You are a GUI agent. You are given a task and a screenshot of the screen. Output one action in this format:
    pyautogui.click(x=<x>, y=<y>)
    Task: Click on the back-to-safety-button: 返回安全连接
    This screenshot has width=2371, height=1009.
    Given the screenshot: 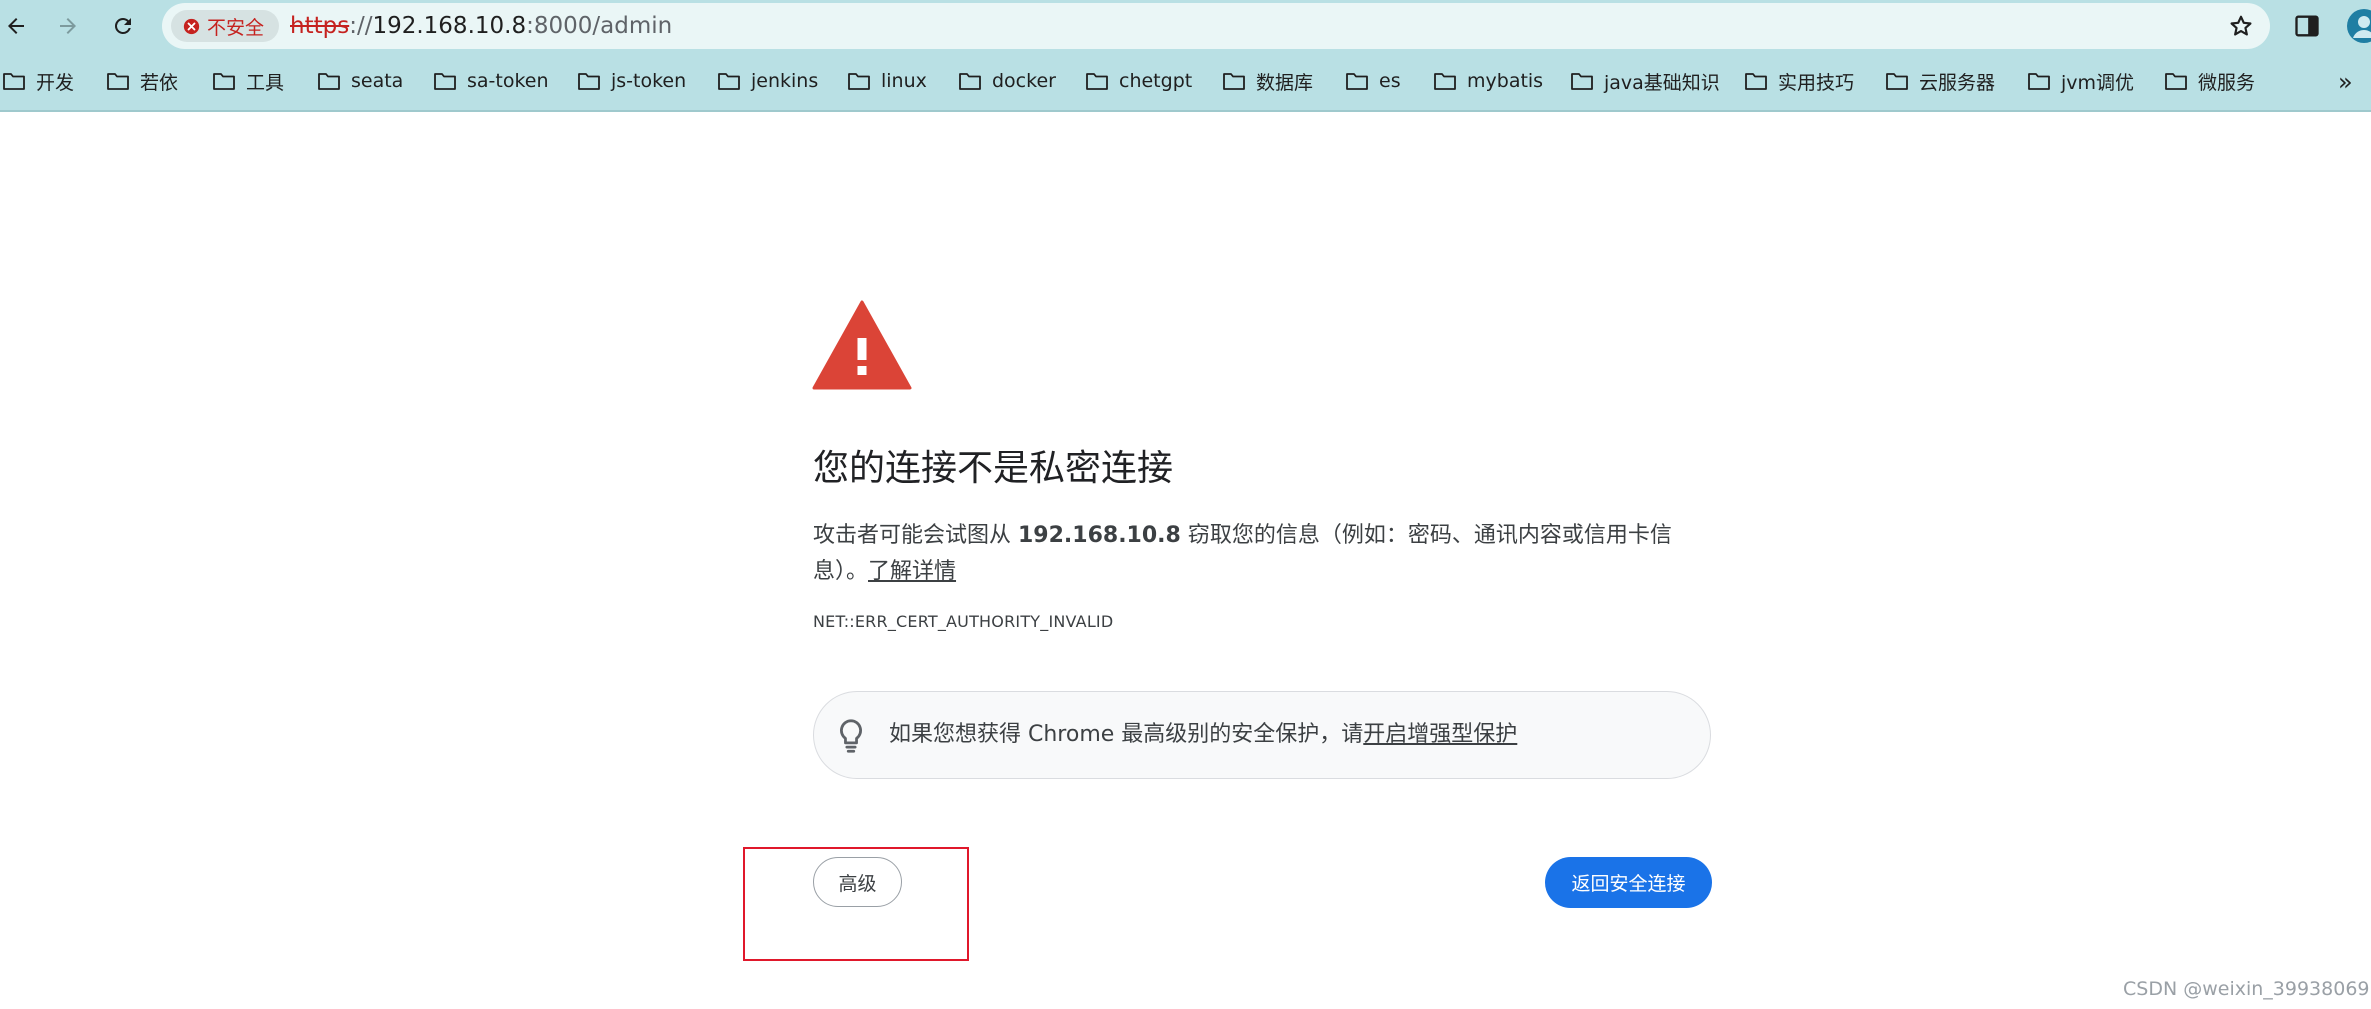 What is the action you would take?
    pyautogui.click(x=1628, y=882)
    